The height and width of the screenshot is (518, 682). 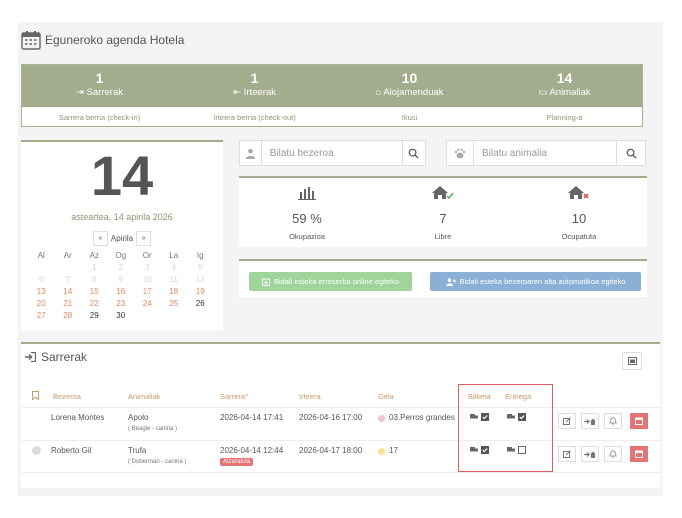 What do you see at coordinates (331, 153) in the screenshot?
I see `client-search-input` at bounding box center [331, 153].